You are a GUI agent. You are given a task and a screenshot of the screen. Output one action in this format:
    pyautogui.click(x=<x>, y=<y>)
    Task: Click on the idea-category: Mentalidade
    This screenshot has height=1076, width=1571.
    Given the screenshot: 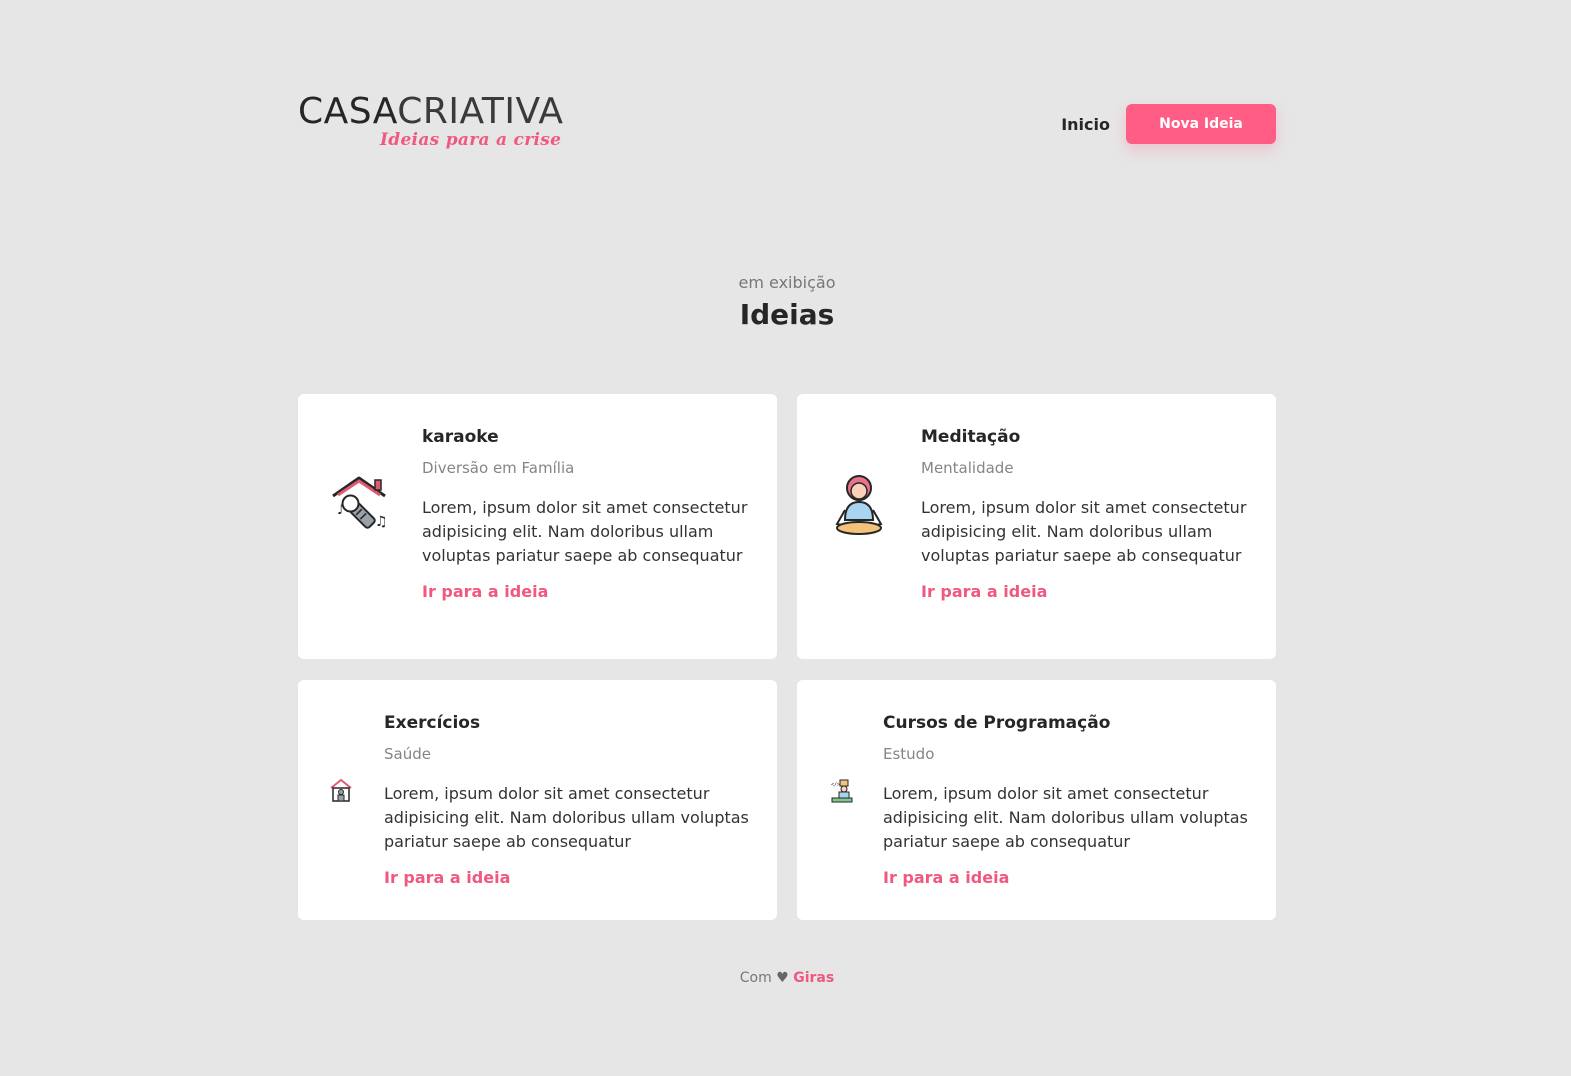 What is the action you would take?
    pyautogui.click(x=967, y=468)
    